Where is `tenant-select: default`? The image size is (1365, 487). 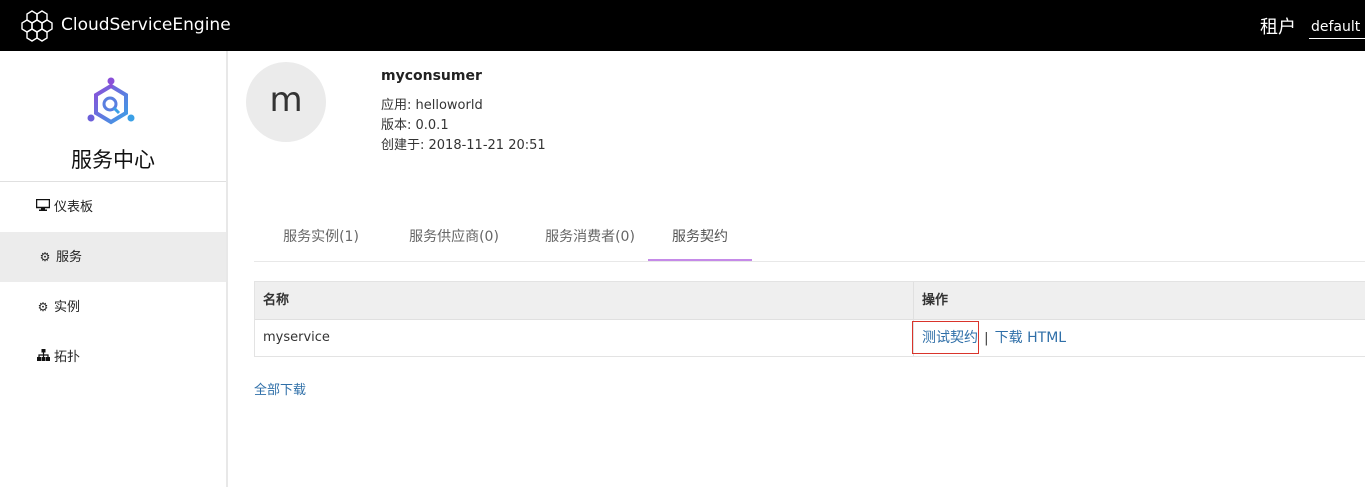
tenant-select: default is located at coordinates (1337, 27).